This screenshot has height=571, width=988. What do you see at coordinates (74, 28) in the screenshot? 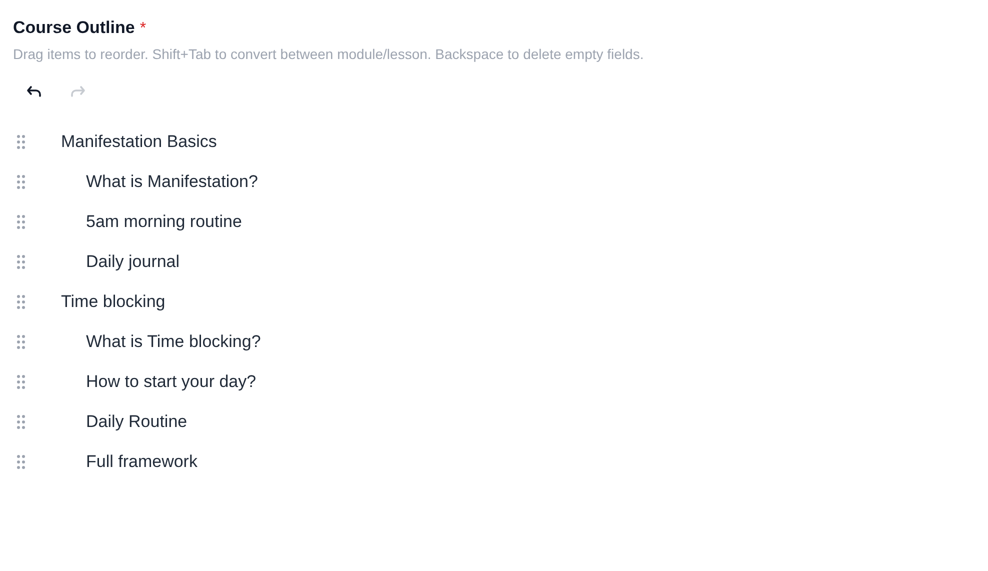
I see `field-label: Course Outline` at bounding box center [74, 28].